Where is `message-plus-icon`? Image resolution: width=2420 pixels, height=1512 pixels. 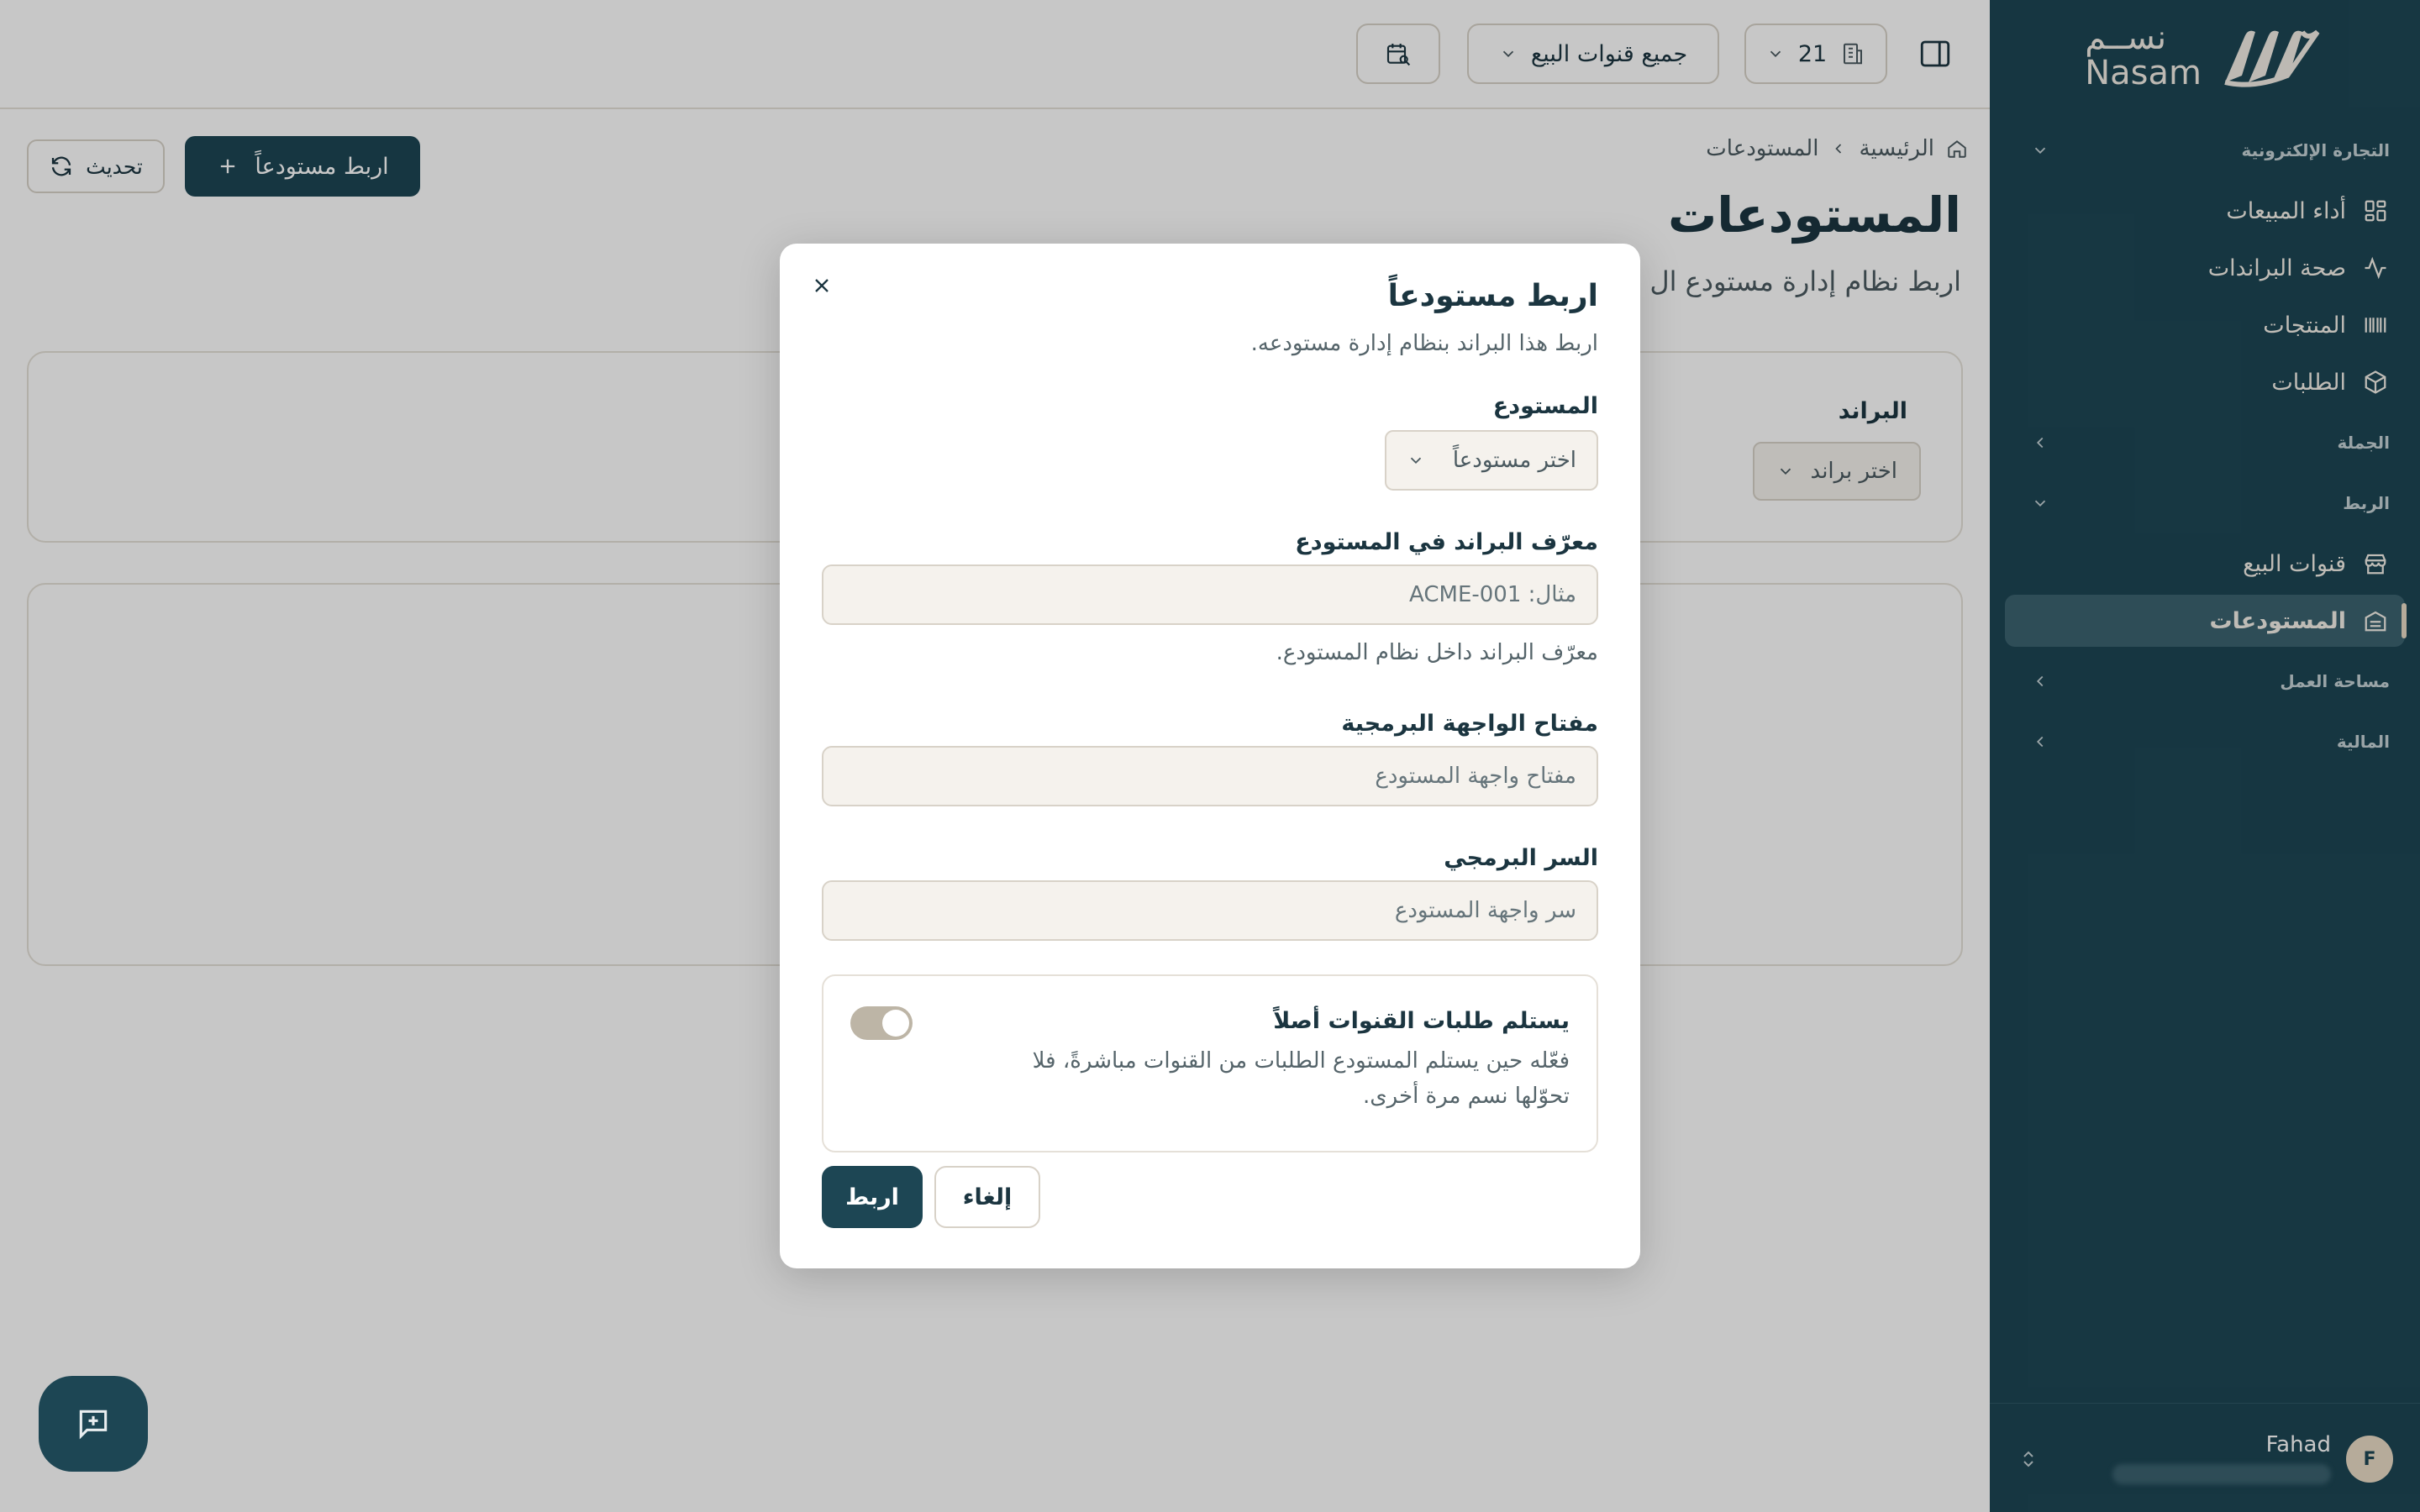
message-plus-icon is located at coordinates (94, 1425).